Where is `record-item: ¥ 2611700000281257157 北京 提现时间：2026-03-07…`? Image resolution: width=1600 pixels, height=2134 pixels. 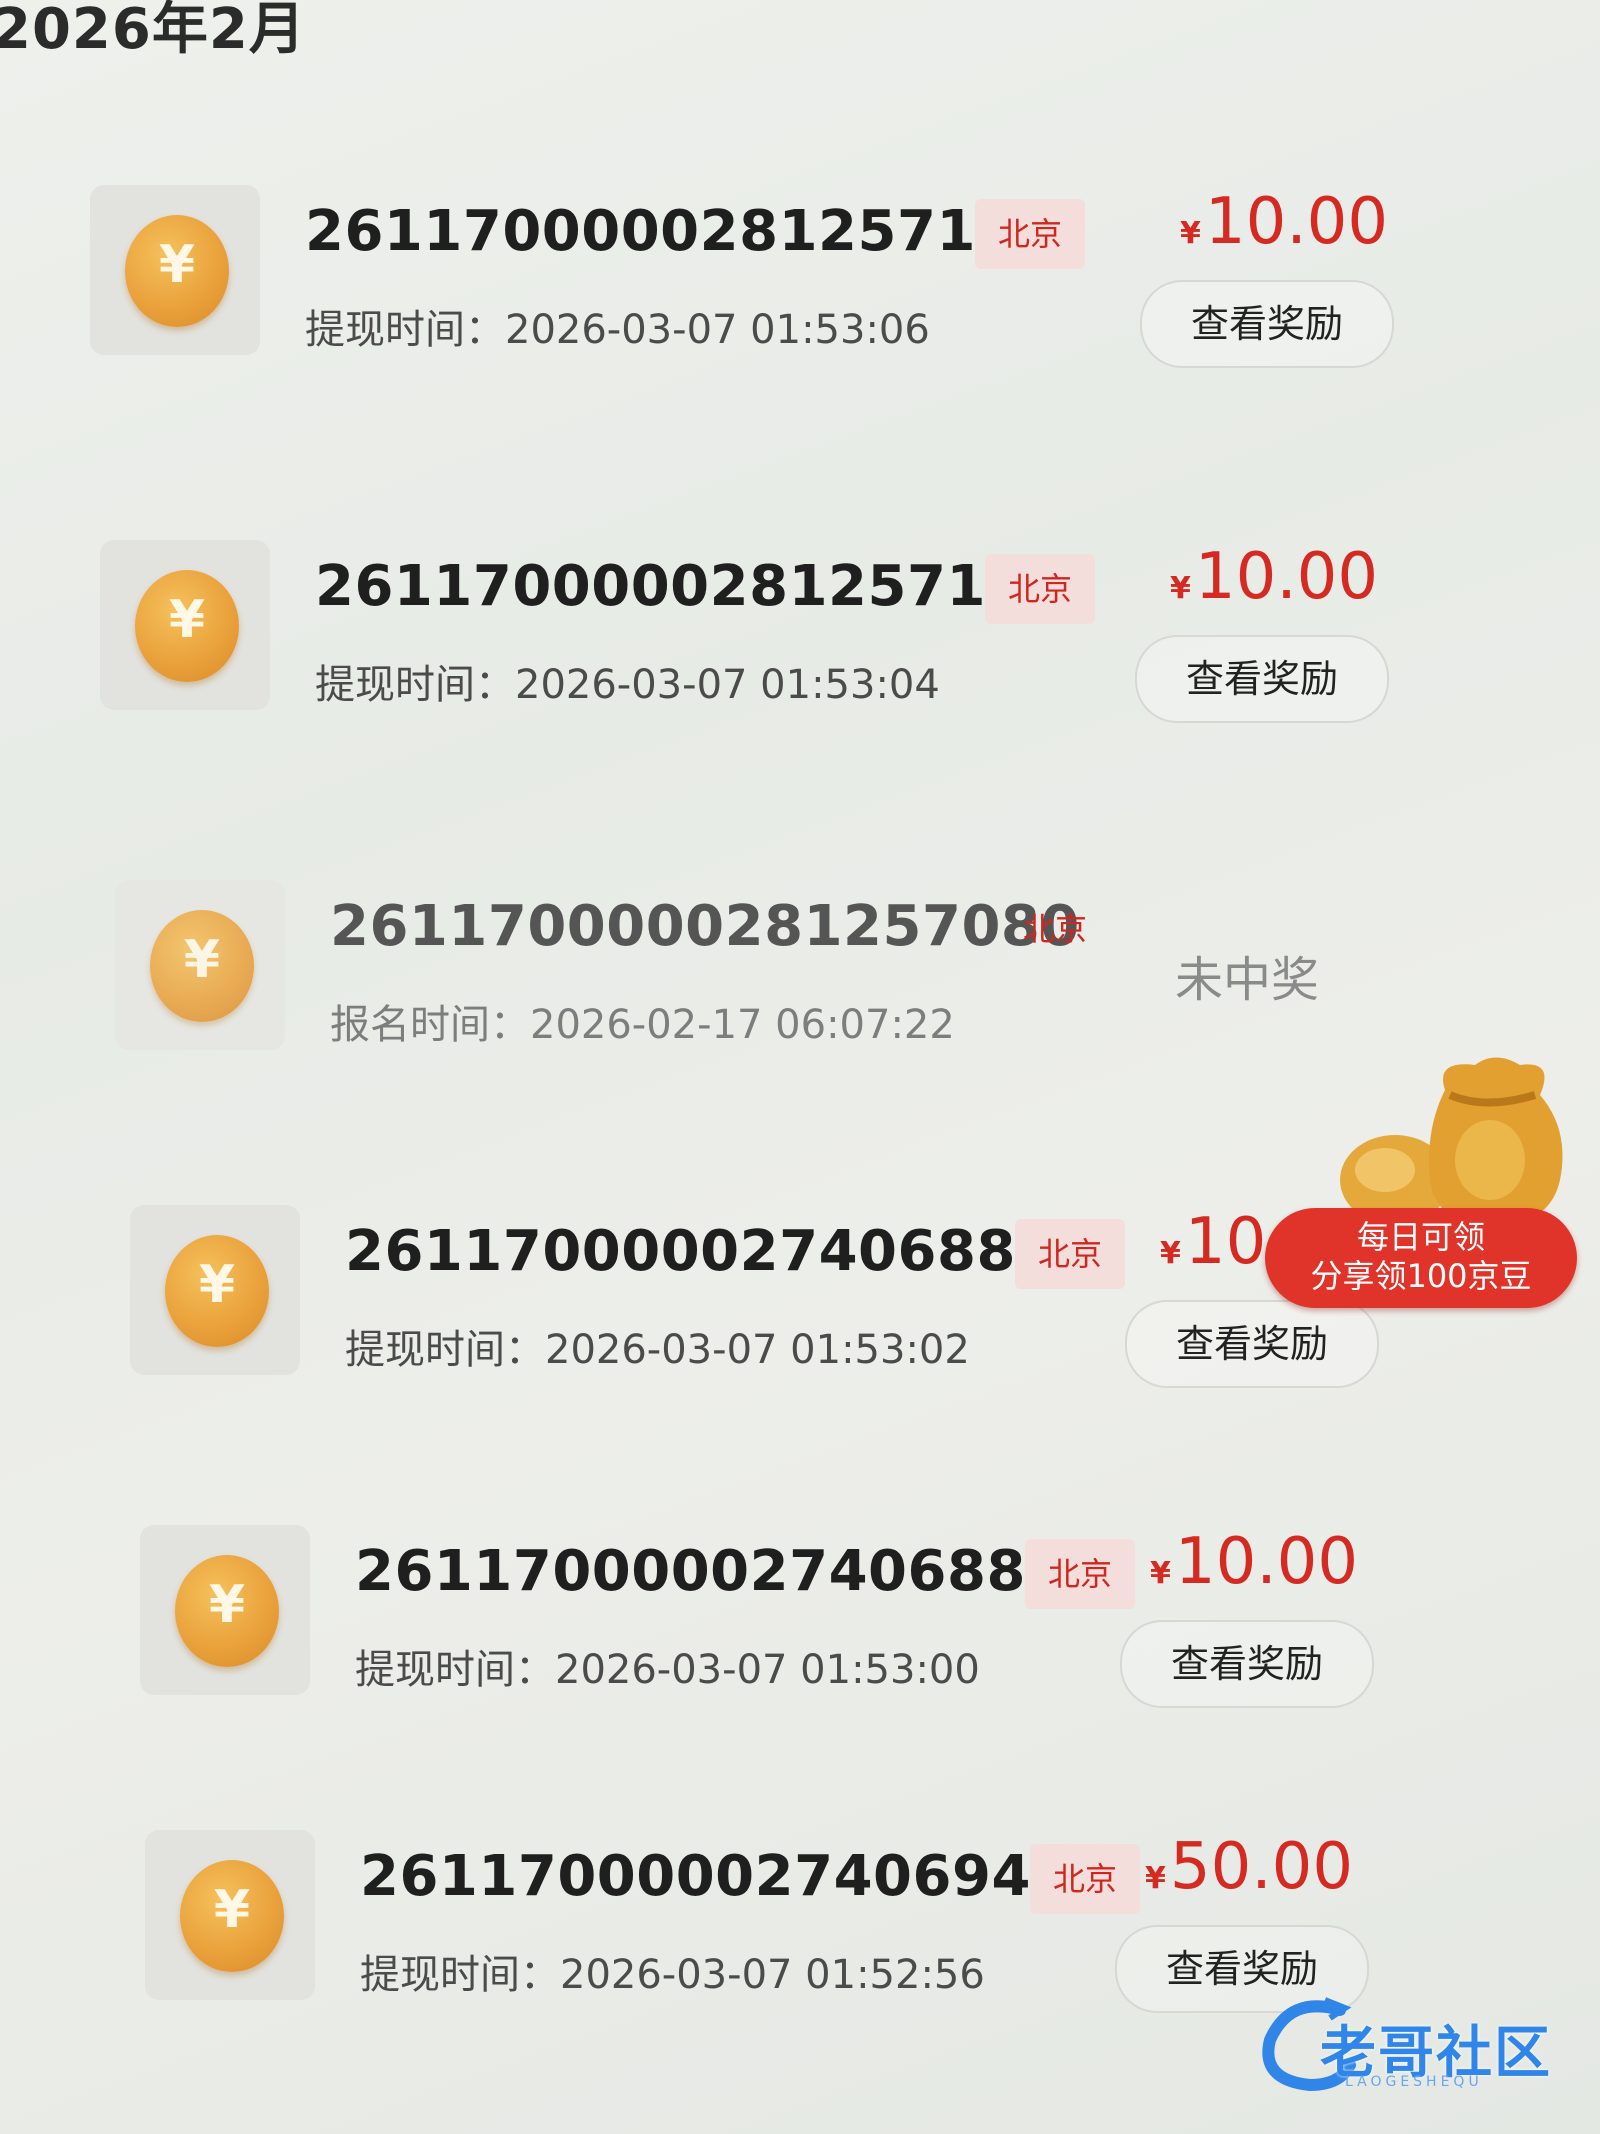 record-item: ¥ 2611700000281257157 北京 提现时间：2026-03-07… is located at coordinates (790, 285).